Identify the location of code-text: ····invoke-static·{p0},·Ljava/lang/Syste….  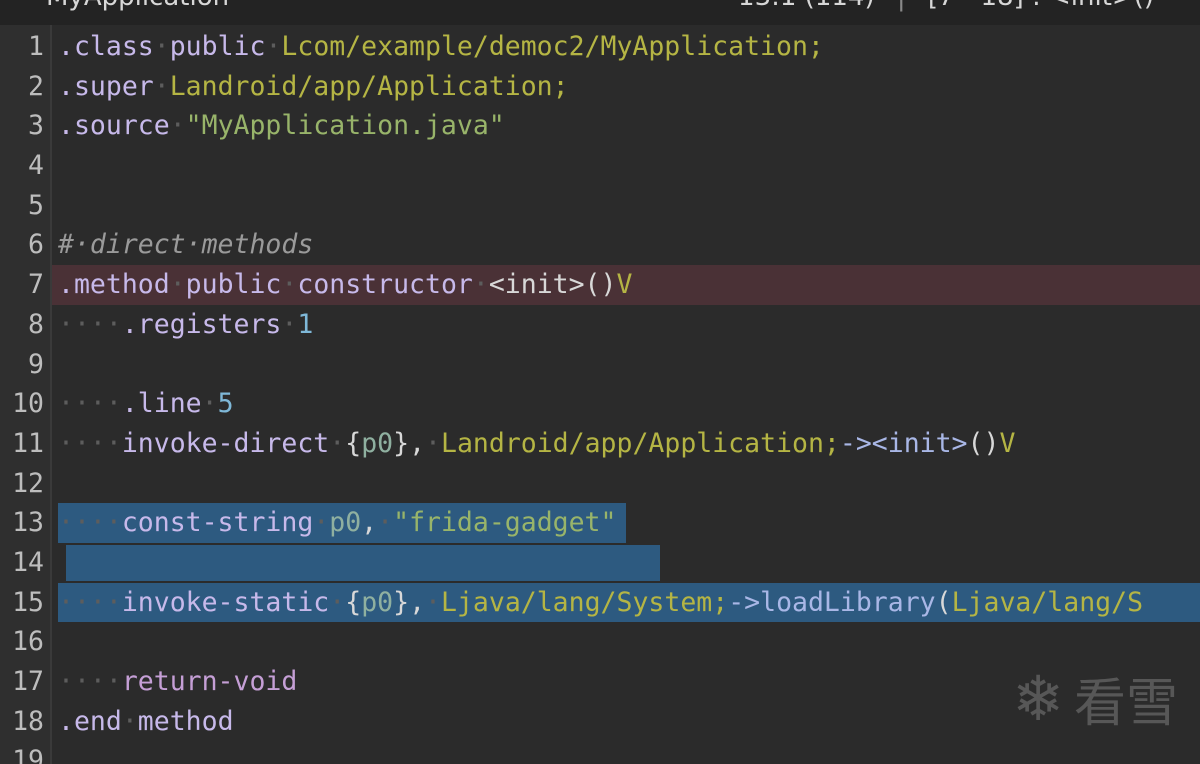
(629, 602).